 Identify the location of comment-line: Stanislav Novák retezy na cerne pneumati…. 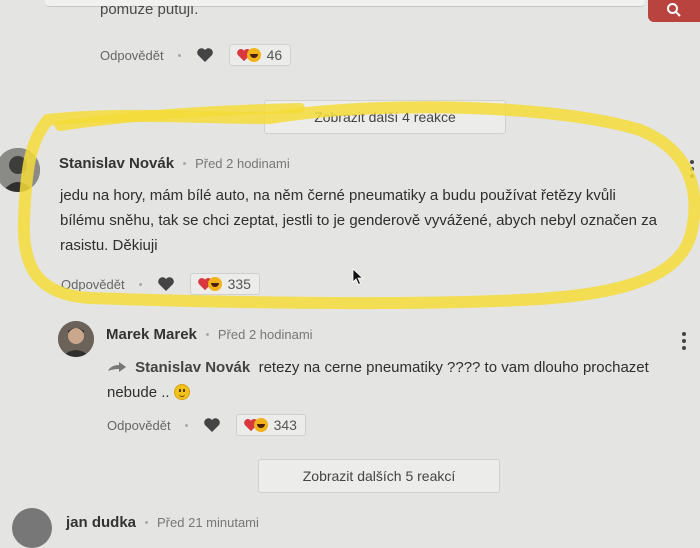
(402, 367).